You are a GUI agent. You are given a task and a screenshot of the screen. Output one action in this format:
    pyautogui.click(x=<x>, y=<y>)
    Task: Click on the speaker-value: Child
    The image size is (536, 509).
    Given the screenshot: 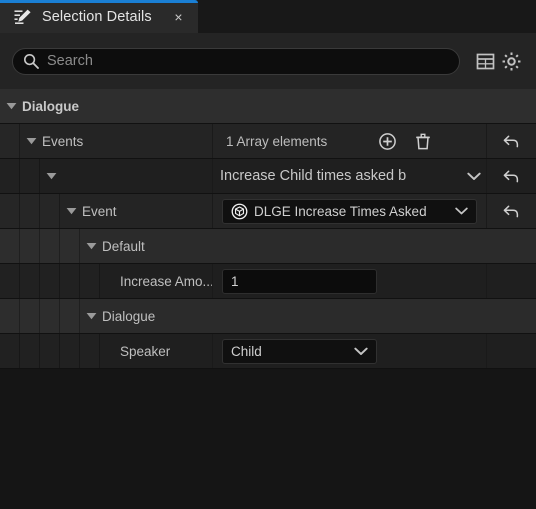 What is the action you would take?
    pyautogui.click(x=246, y=351)
    